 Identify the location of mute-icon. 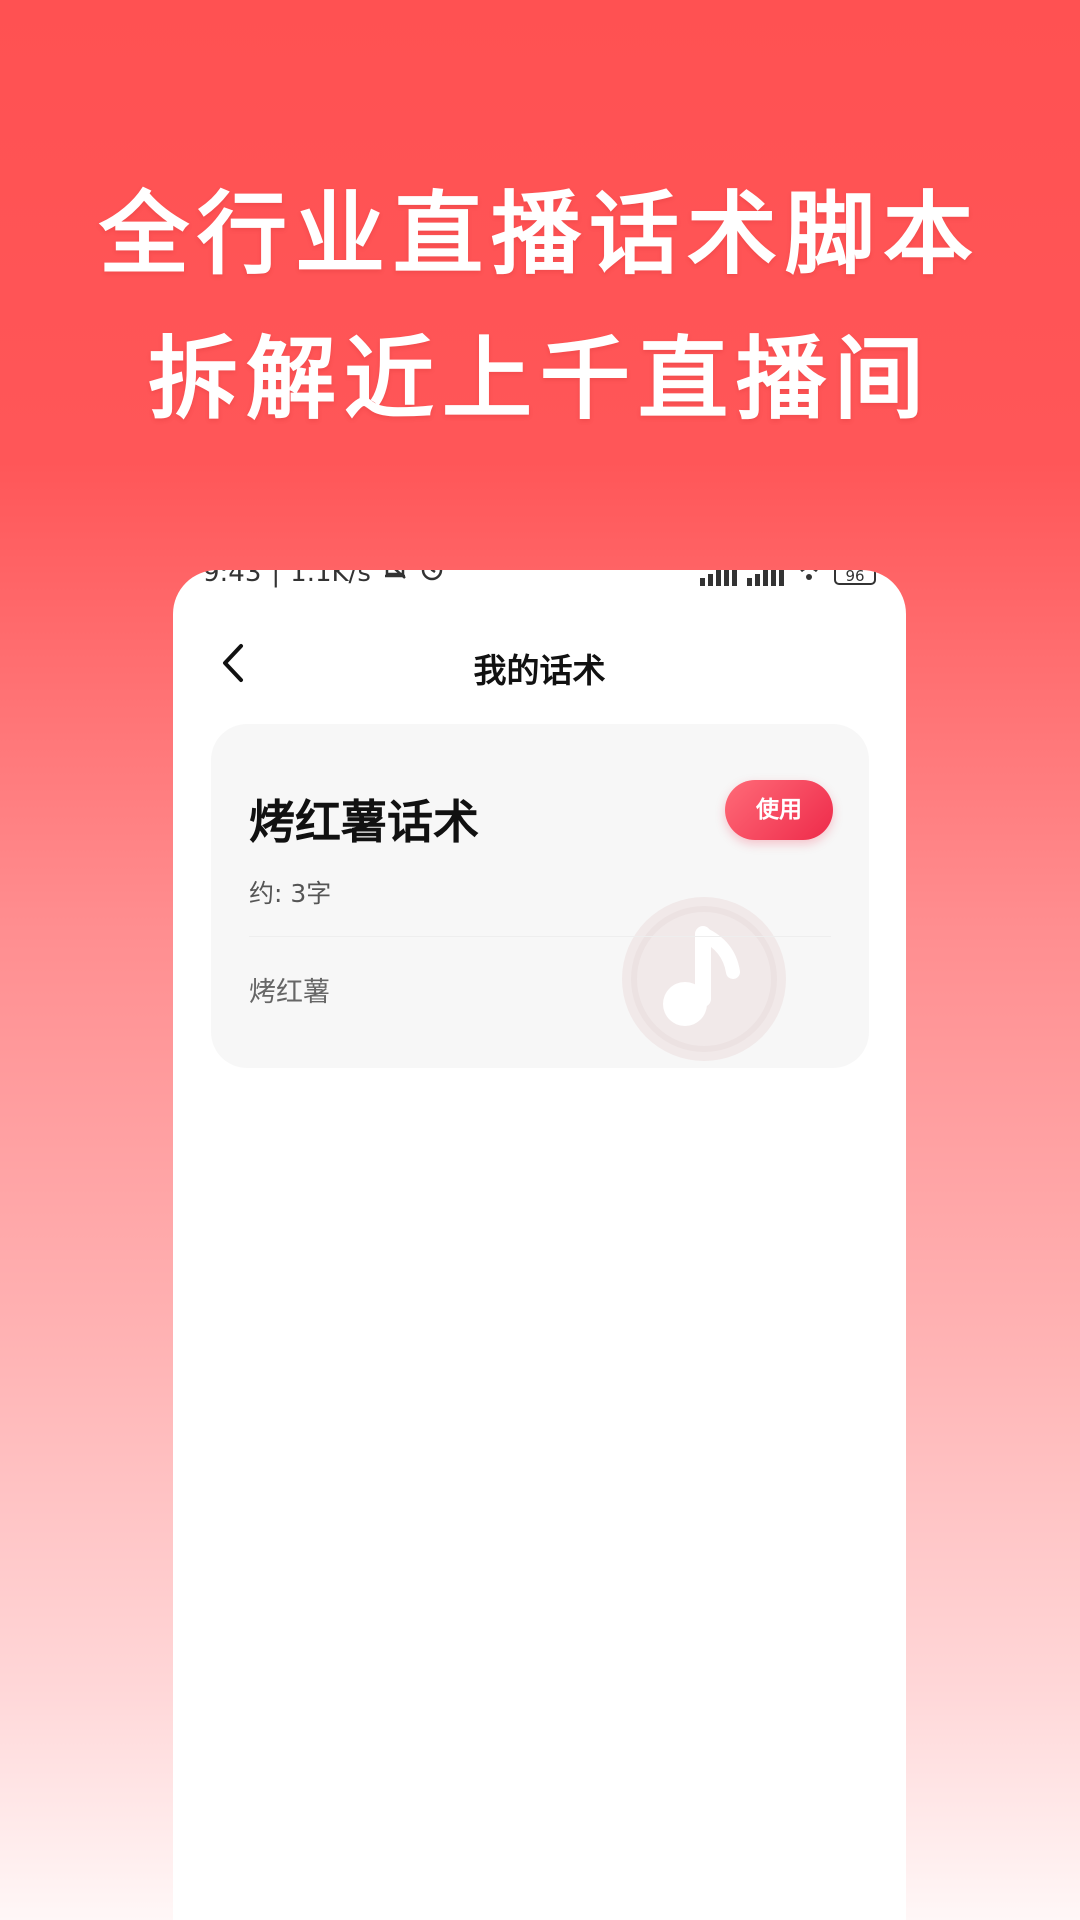
(395, 579).